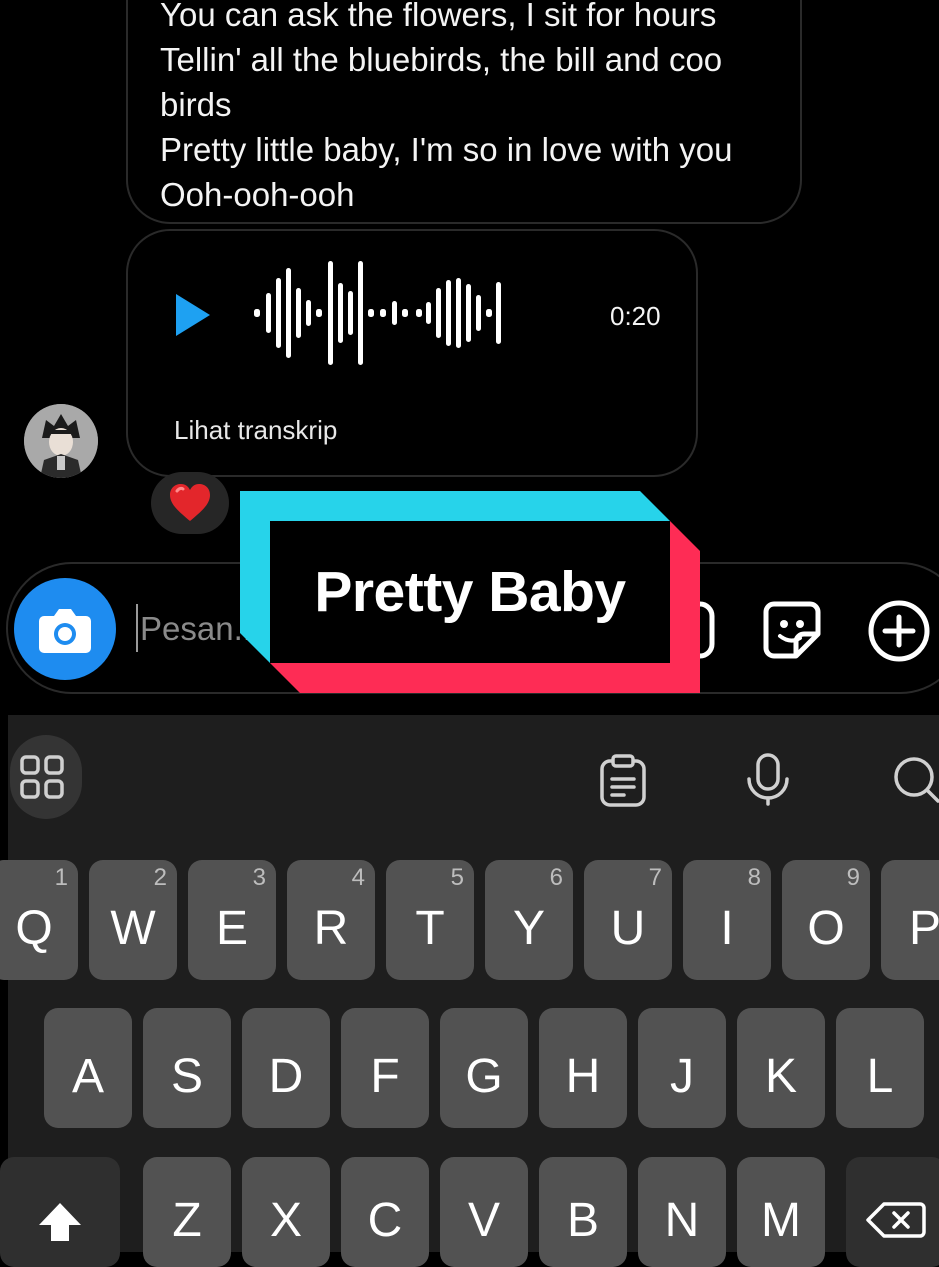 The width and height of the screenshot is (939, 1267). I want to click on key-m: M, so click(781, 1212).